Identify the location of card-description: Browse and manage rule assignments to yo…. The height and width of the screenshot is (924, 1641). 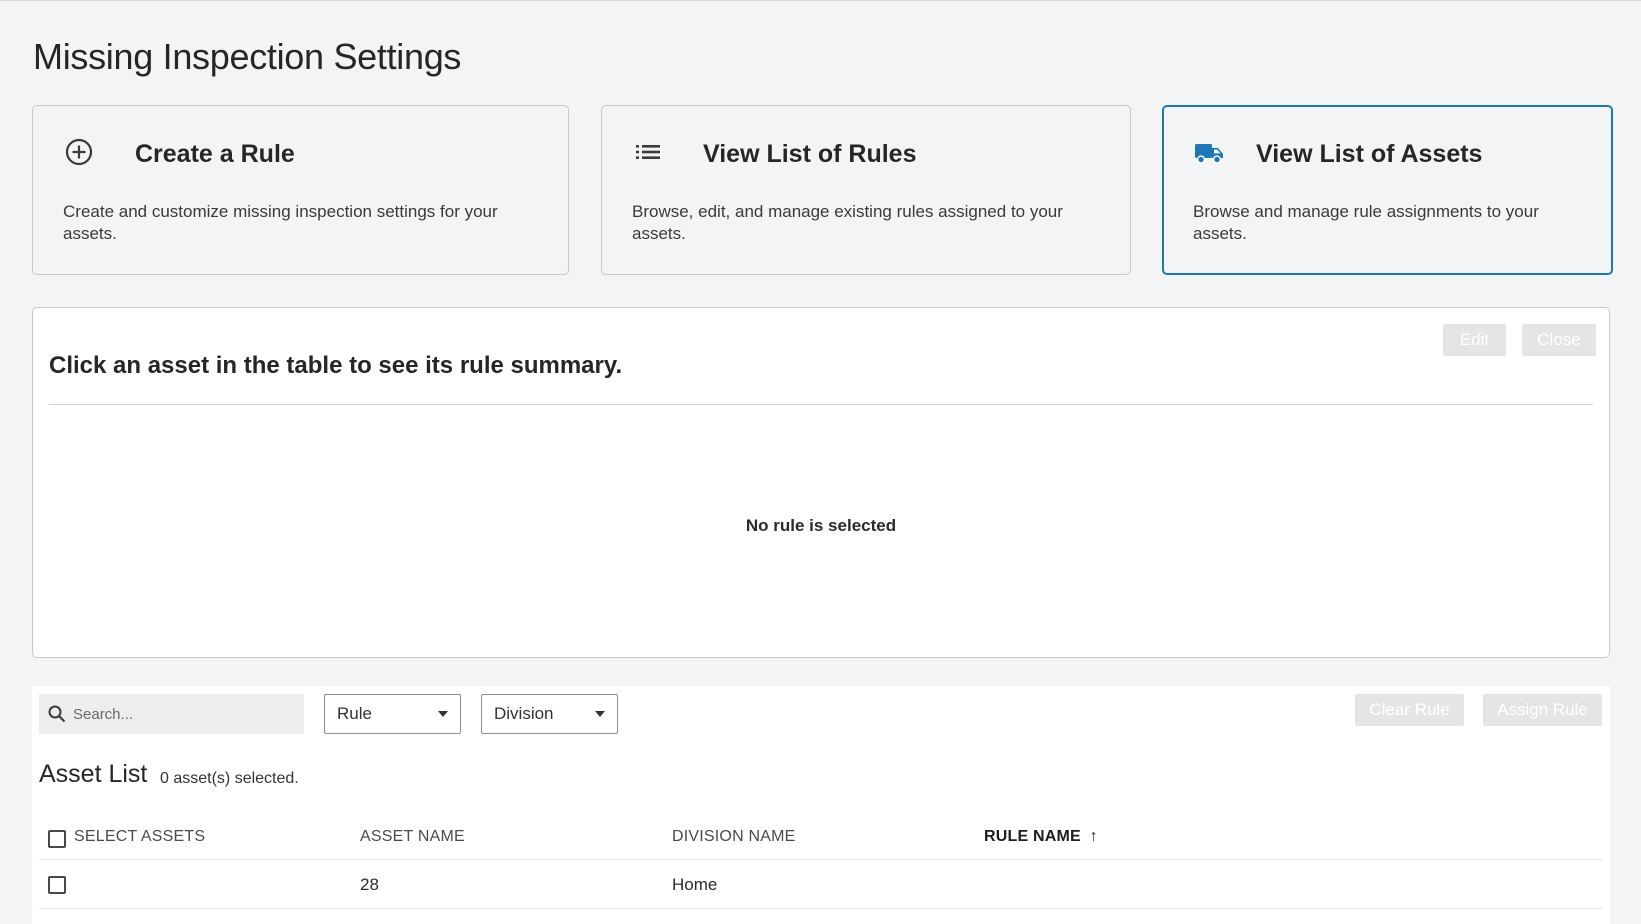
(1366, 222).